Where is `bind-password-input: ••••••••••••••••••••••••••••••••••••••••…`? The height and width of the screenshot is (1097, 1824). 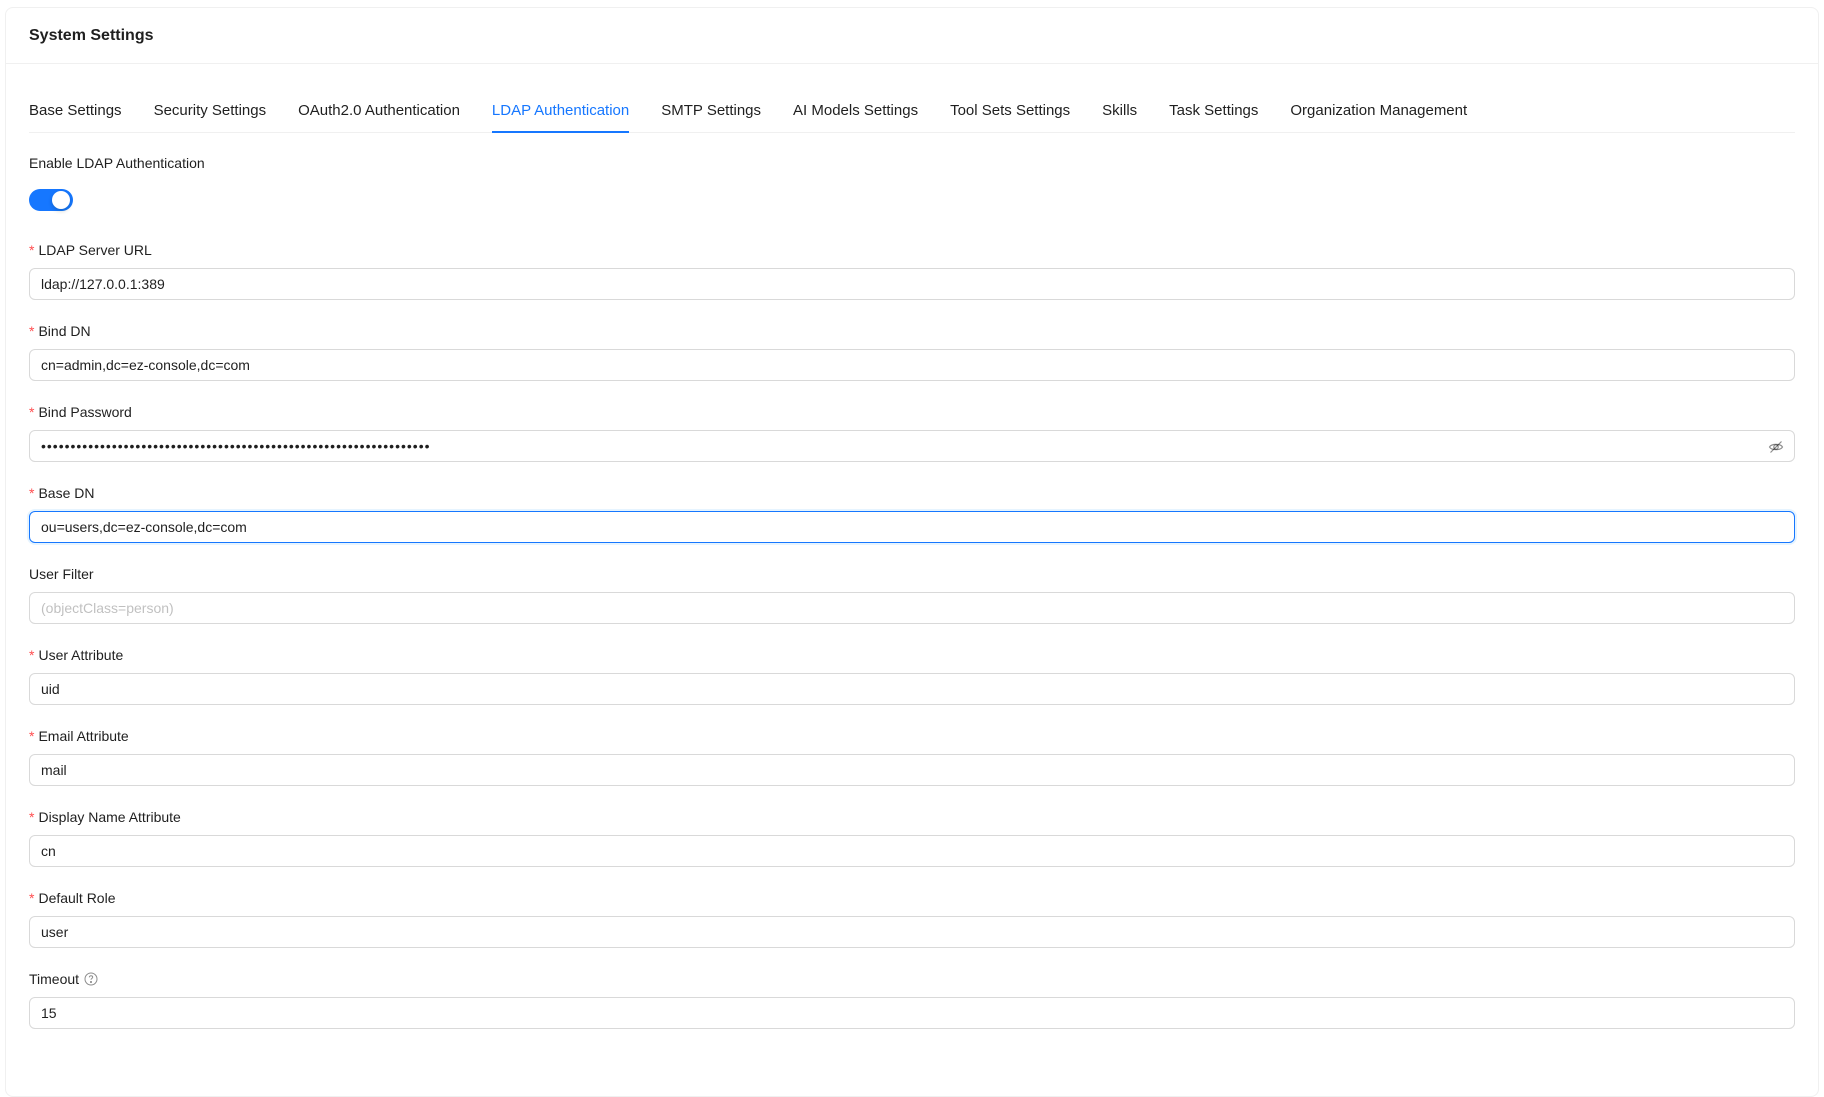
bind-password-input: ••••••••••••••••••••••••••••••••••••••••… is located at coordinates (912, 446).